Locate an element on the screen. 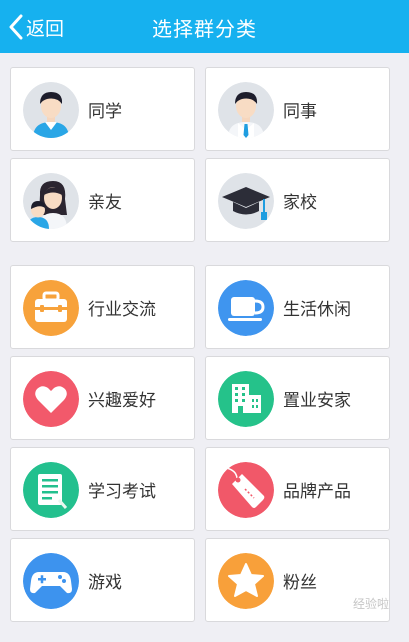 This screenshot has width=409, height=642. category-label: 生活休闲 is located at coordinates (317, 310).